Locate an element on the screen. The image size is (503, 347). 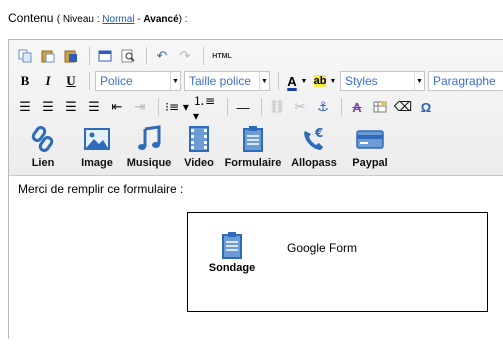
paste-word-icon is located at coordinates (70, 56).